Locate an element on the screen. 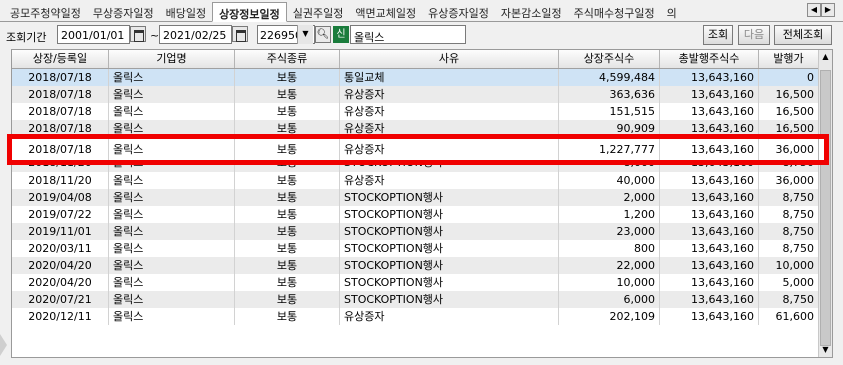 This screenshot has height=365, width=843. tab-scroll-left-icon: ◀ is located at coordinates (814, 10).